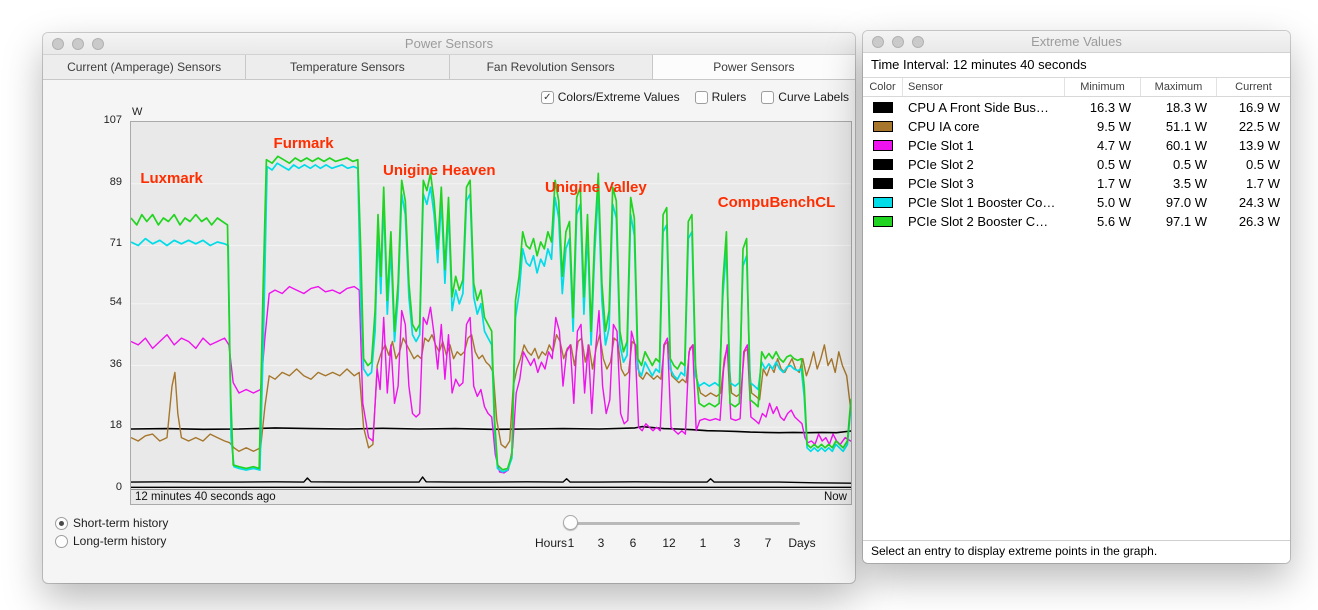  What do you see at coordinates (1186, 145) in the screenshot?
I see `maximum-value: 60.1 W` at bounding box center [1186, 145].